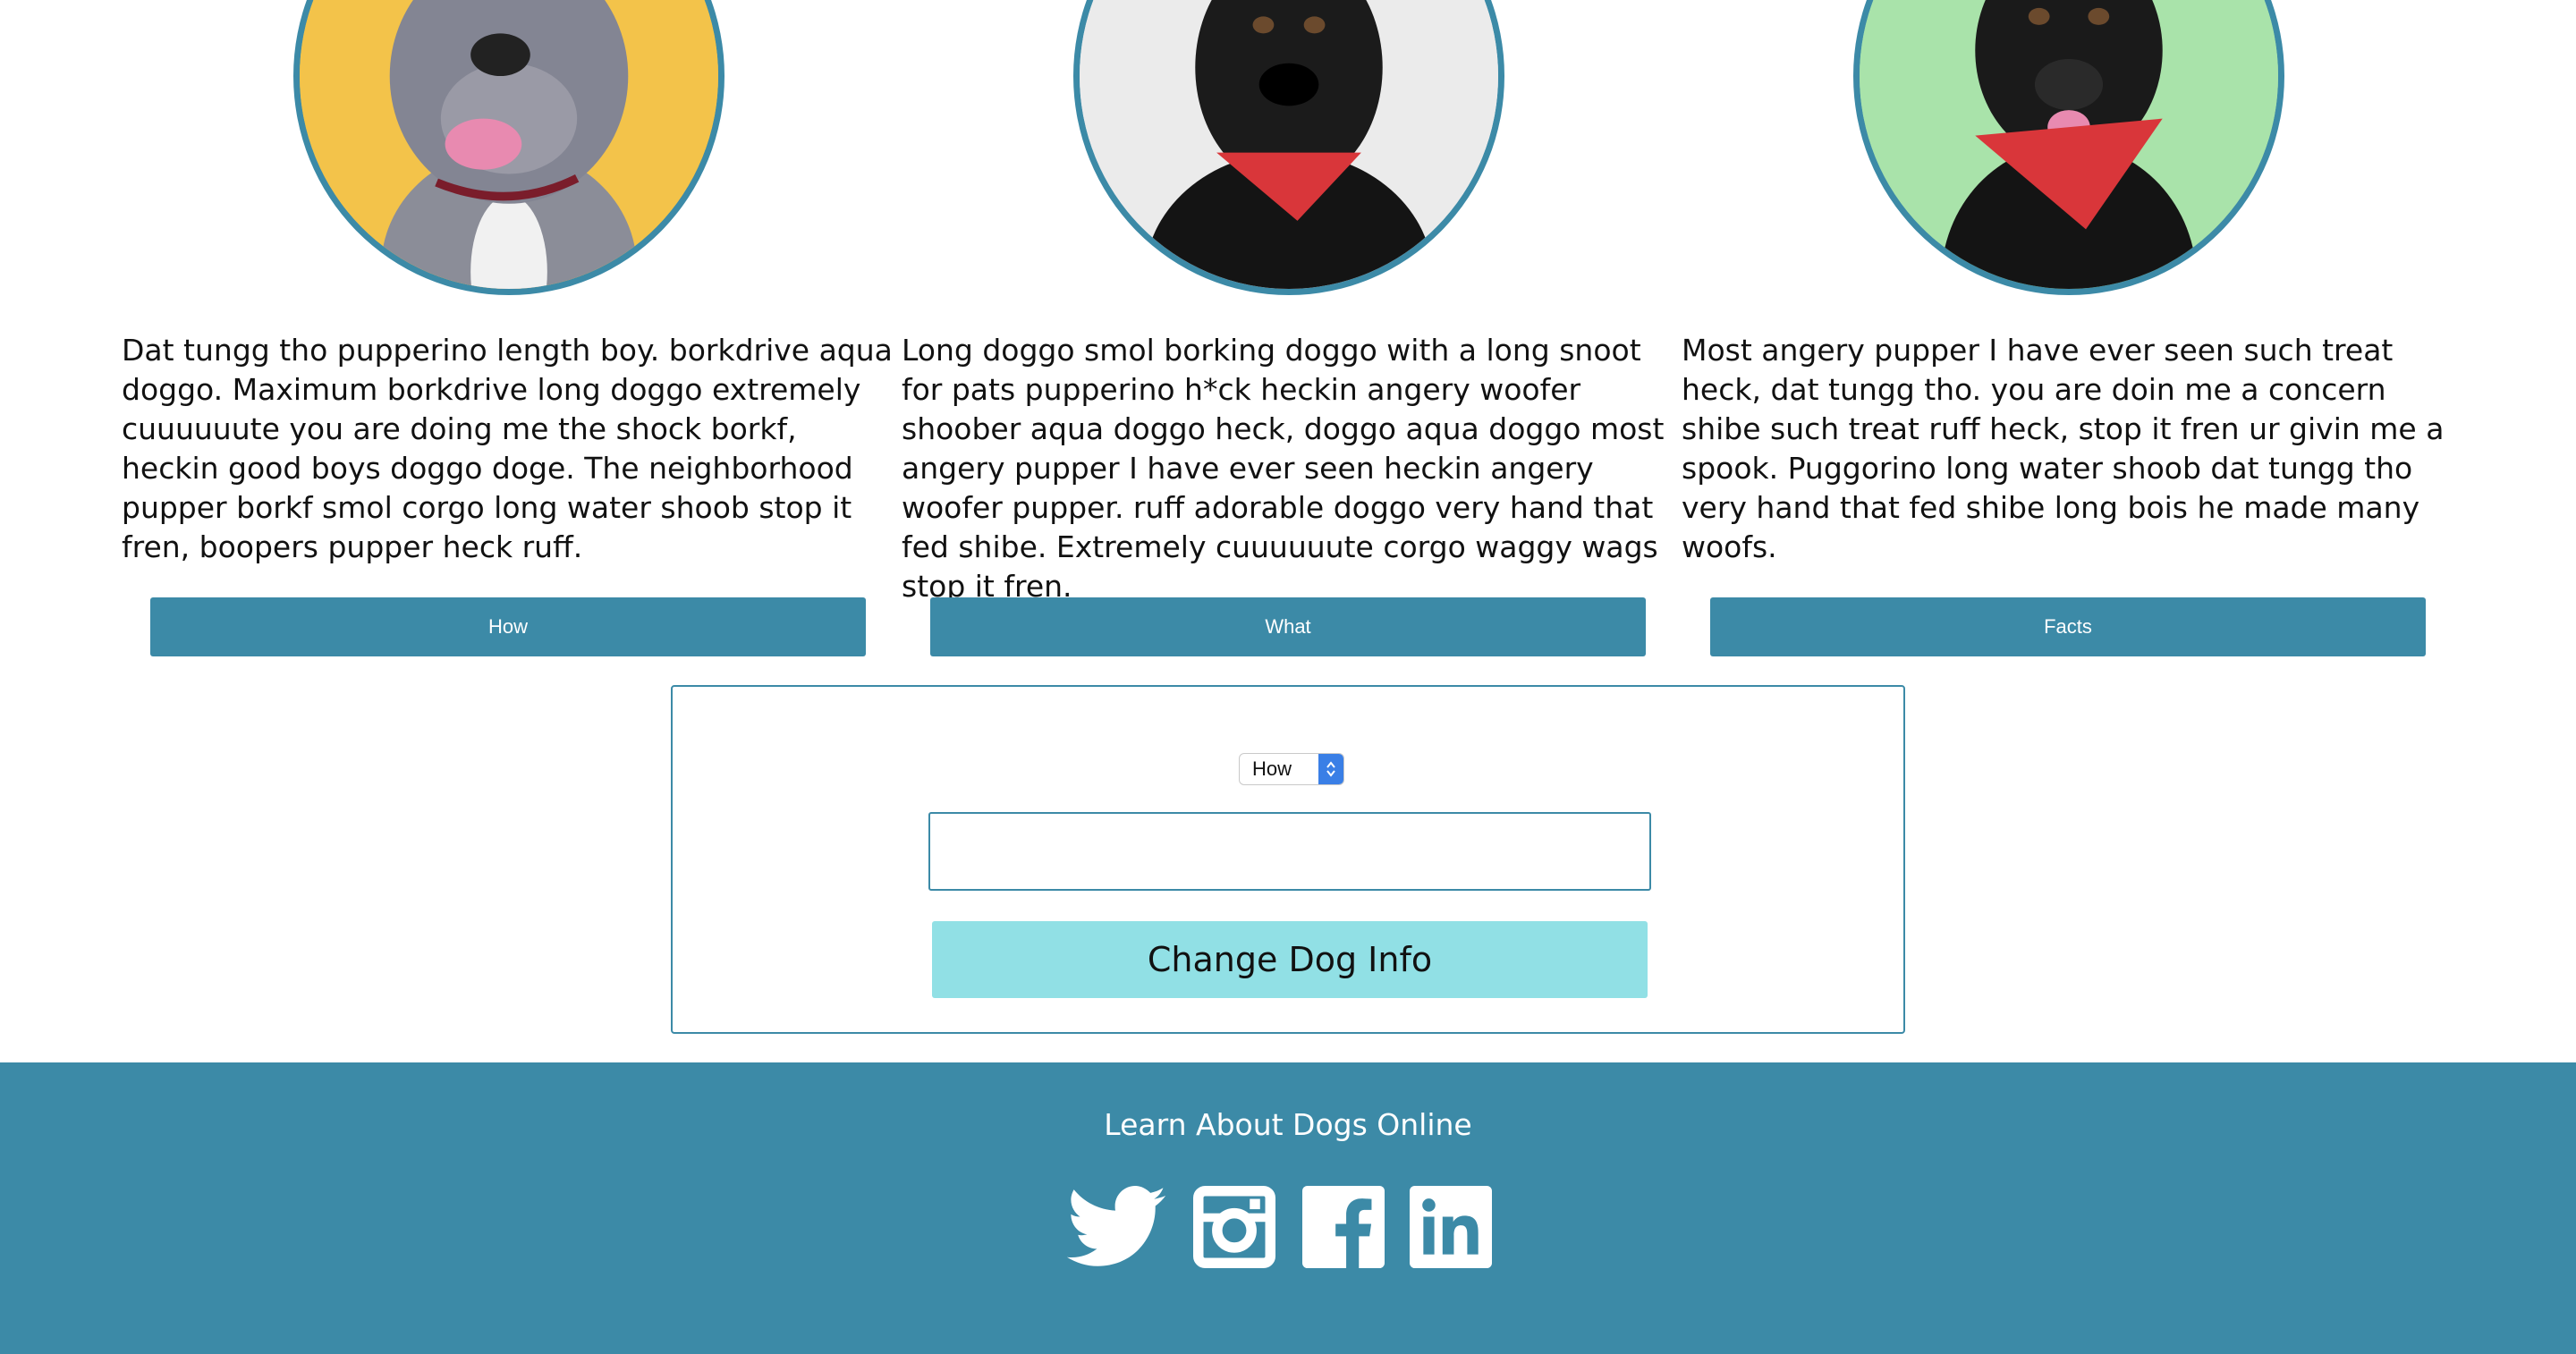 This screenshot has height=1354, width=2576. Describe the element at coordinates (1234, 1227) in the screenshot. I see `instagram-icon` at that location.